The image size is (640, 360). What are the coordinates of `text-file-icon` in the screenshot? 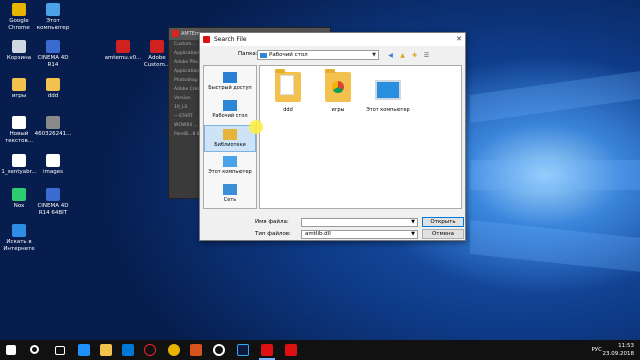 It's located at (19, 122).